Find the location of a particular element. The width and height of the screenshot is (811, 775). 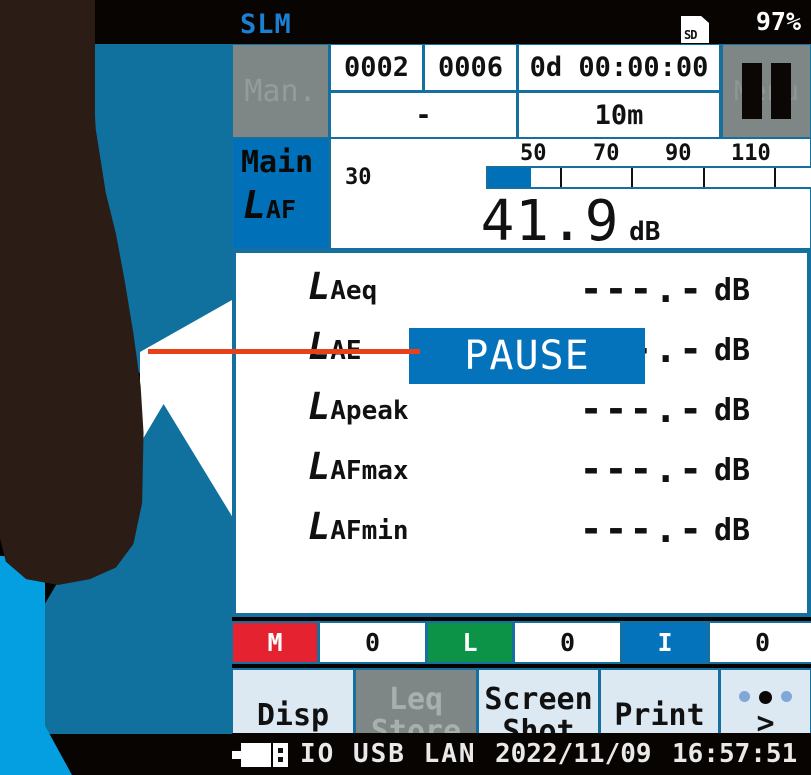

measurement-label: LAFmin is located at coordinates (358, 526).